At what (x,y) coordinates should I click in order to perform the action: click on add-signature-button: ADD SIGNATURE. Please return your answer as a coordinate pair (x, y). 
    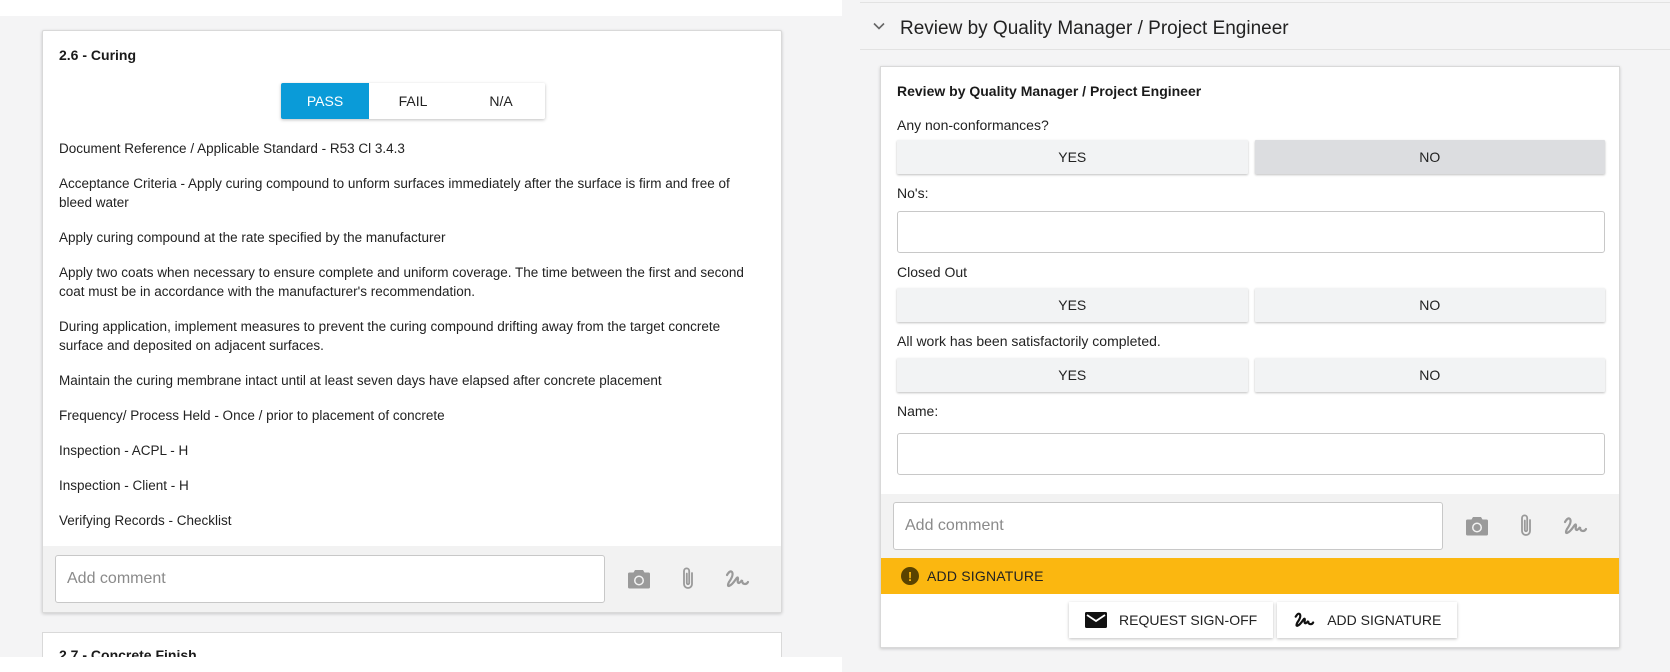
    Looking at the image, I should click on (1367, 620).